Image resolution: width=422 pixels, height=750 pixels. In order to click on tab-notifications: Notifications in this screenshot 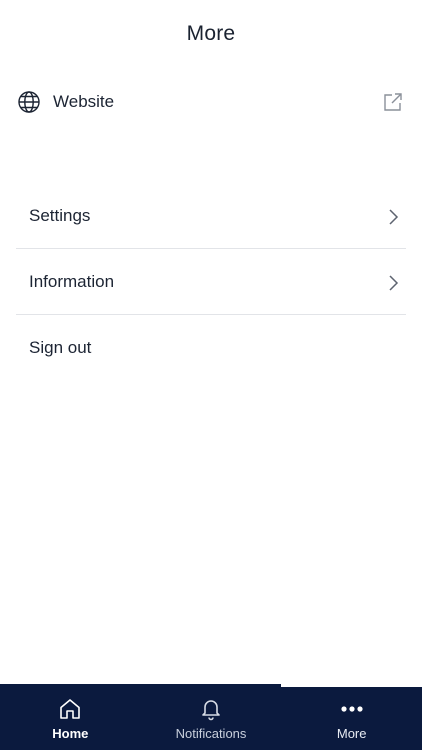, I will do `click(211, 717)`.